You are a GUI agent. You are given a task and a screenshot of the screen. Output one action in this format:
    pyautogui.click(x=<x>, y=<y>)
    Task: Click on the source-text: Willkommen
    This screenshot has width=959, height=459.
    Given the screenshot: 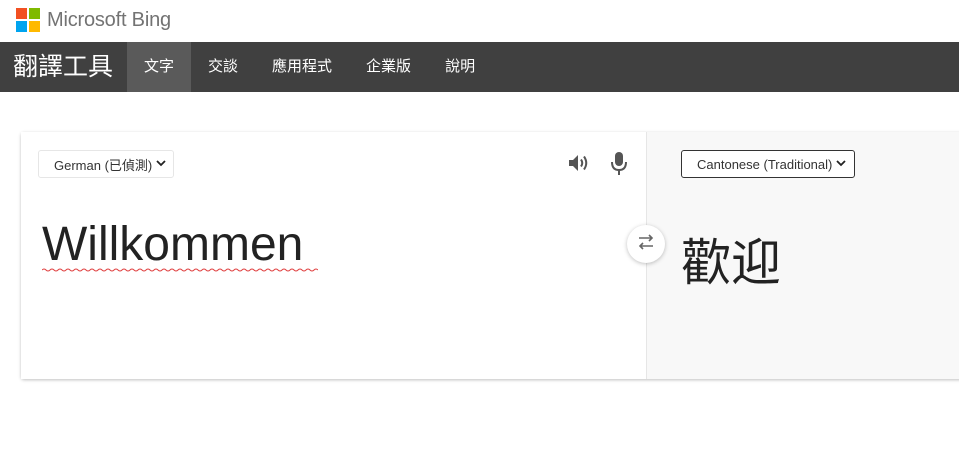 What is the action you would take?
    pyautogui.click(x=172, y=244)
    